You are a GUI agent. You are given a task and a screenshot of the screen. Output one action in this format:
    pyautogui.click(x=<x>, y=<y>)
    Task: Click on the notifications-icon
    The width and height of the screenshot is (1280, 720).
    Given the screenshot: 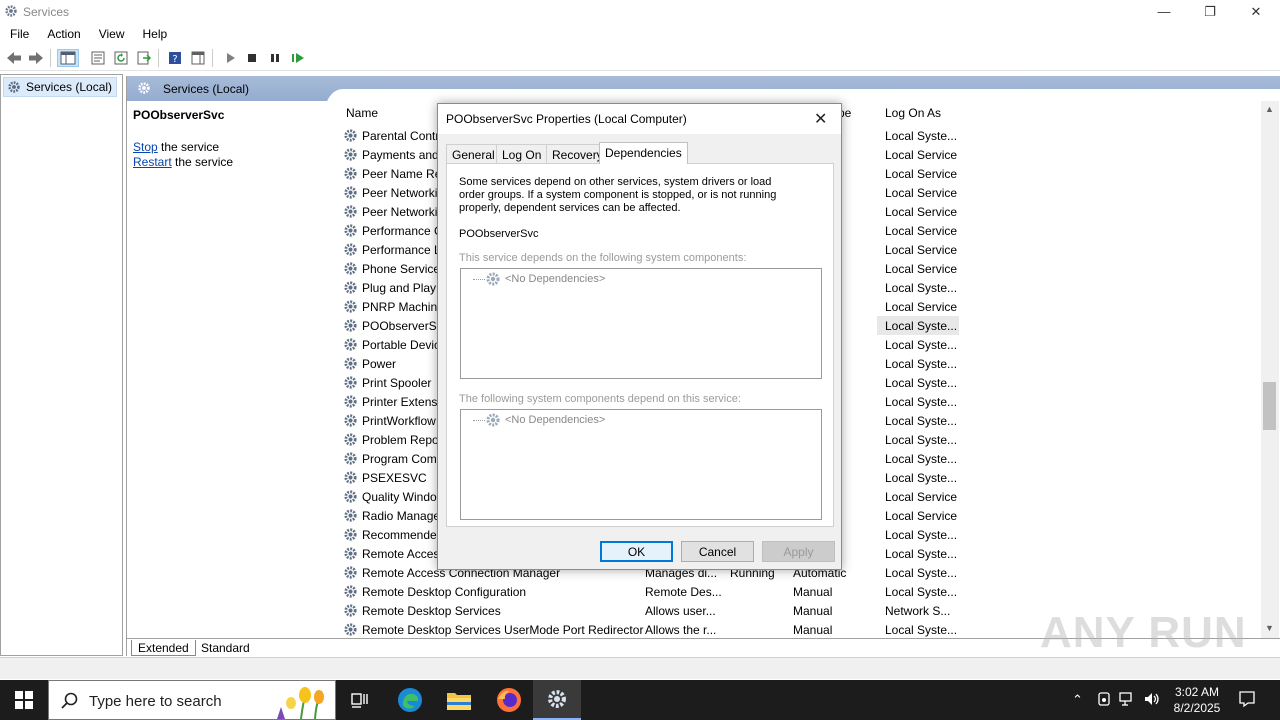 What is the action you would take?
    pyautogui.click(x=1247, y=699)
    